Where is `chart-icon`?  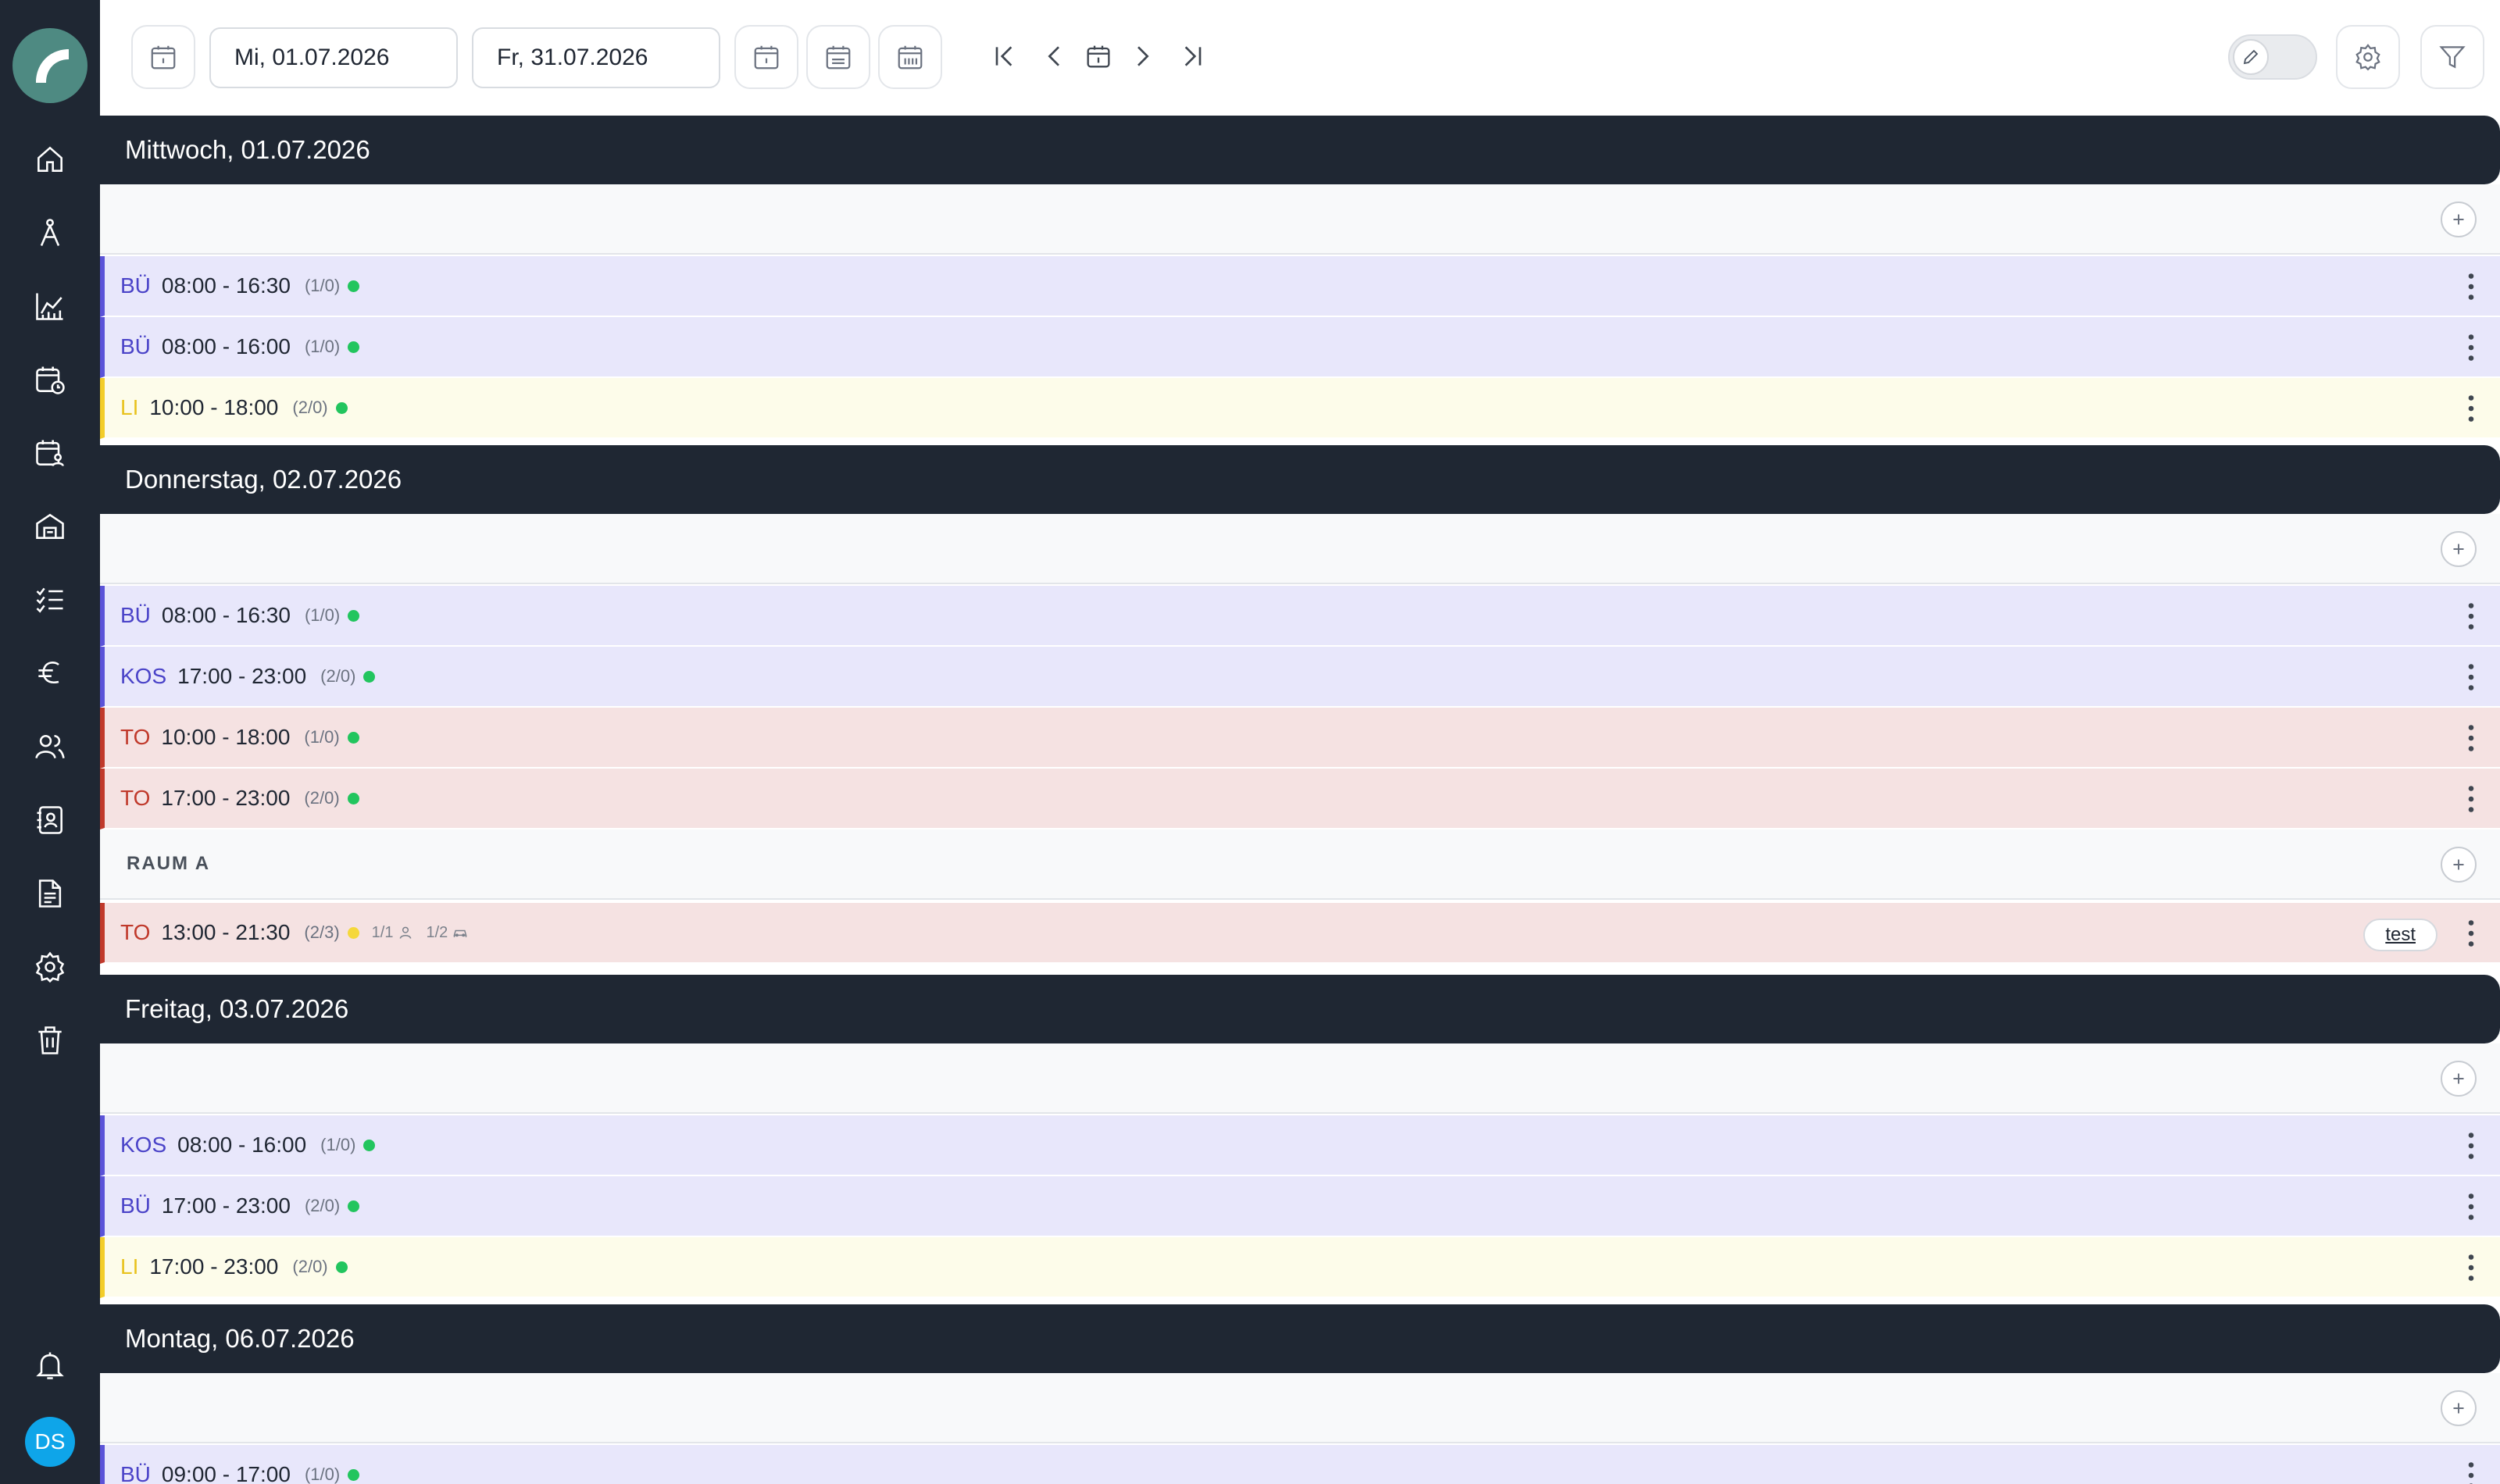
chart-icon is located at coordinates (49, 306).